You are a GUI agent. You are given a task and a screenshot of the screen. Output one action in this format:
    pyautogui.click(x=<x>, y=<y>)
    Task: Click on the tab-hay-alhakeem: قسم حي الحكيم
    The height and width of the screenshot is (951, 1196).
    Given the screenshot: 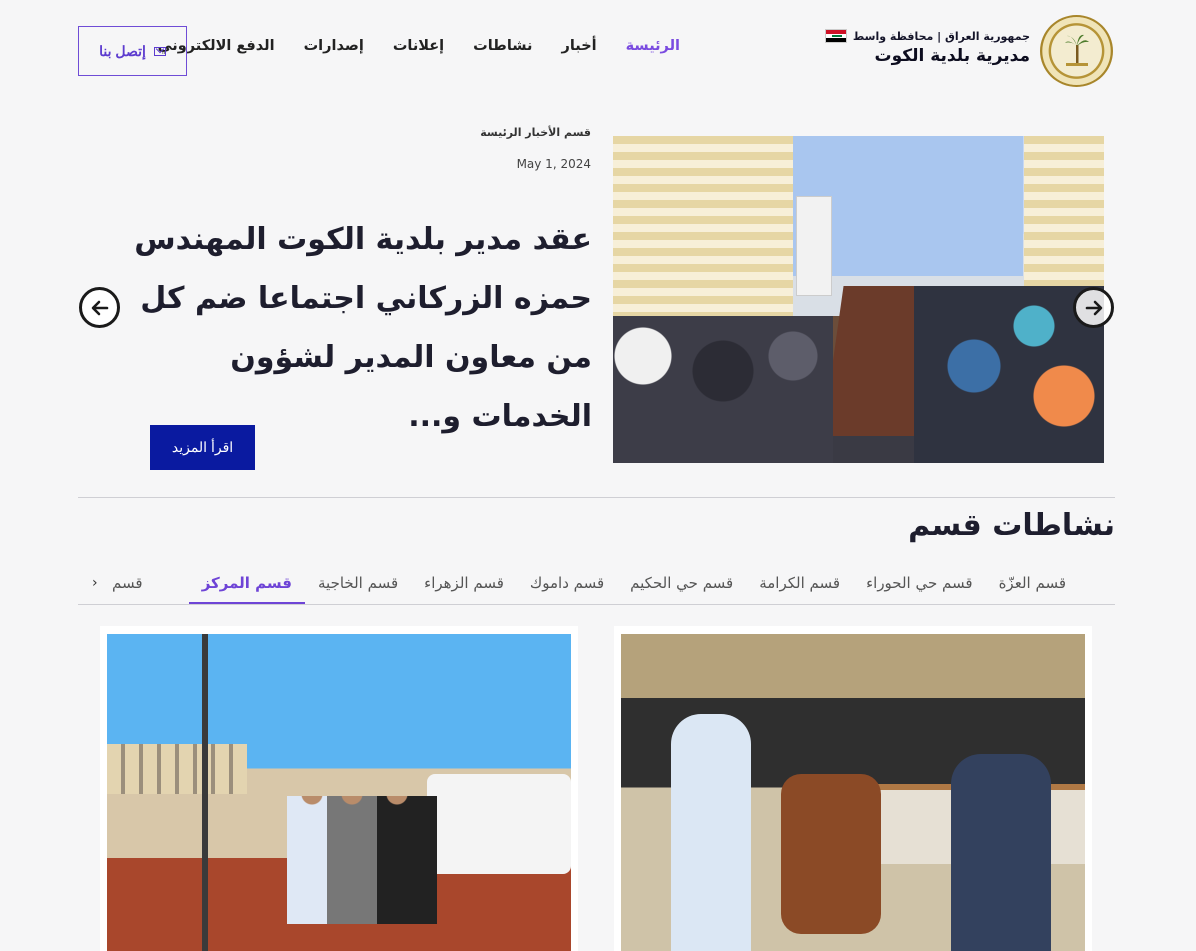 What is the action you would take?
    pyautogui.click(x=681, y=585)
    